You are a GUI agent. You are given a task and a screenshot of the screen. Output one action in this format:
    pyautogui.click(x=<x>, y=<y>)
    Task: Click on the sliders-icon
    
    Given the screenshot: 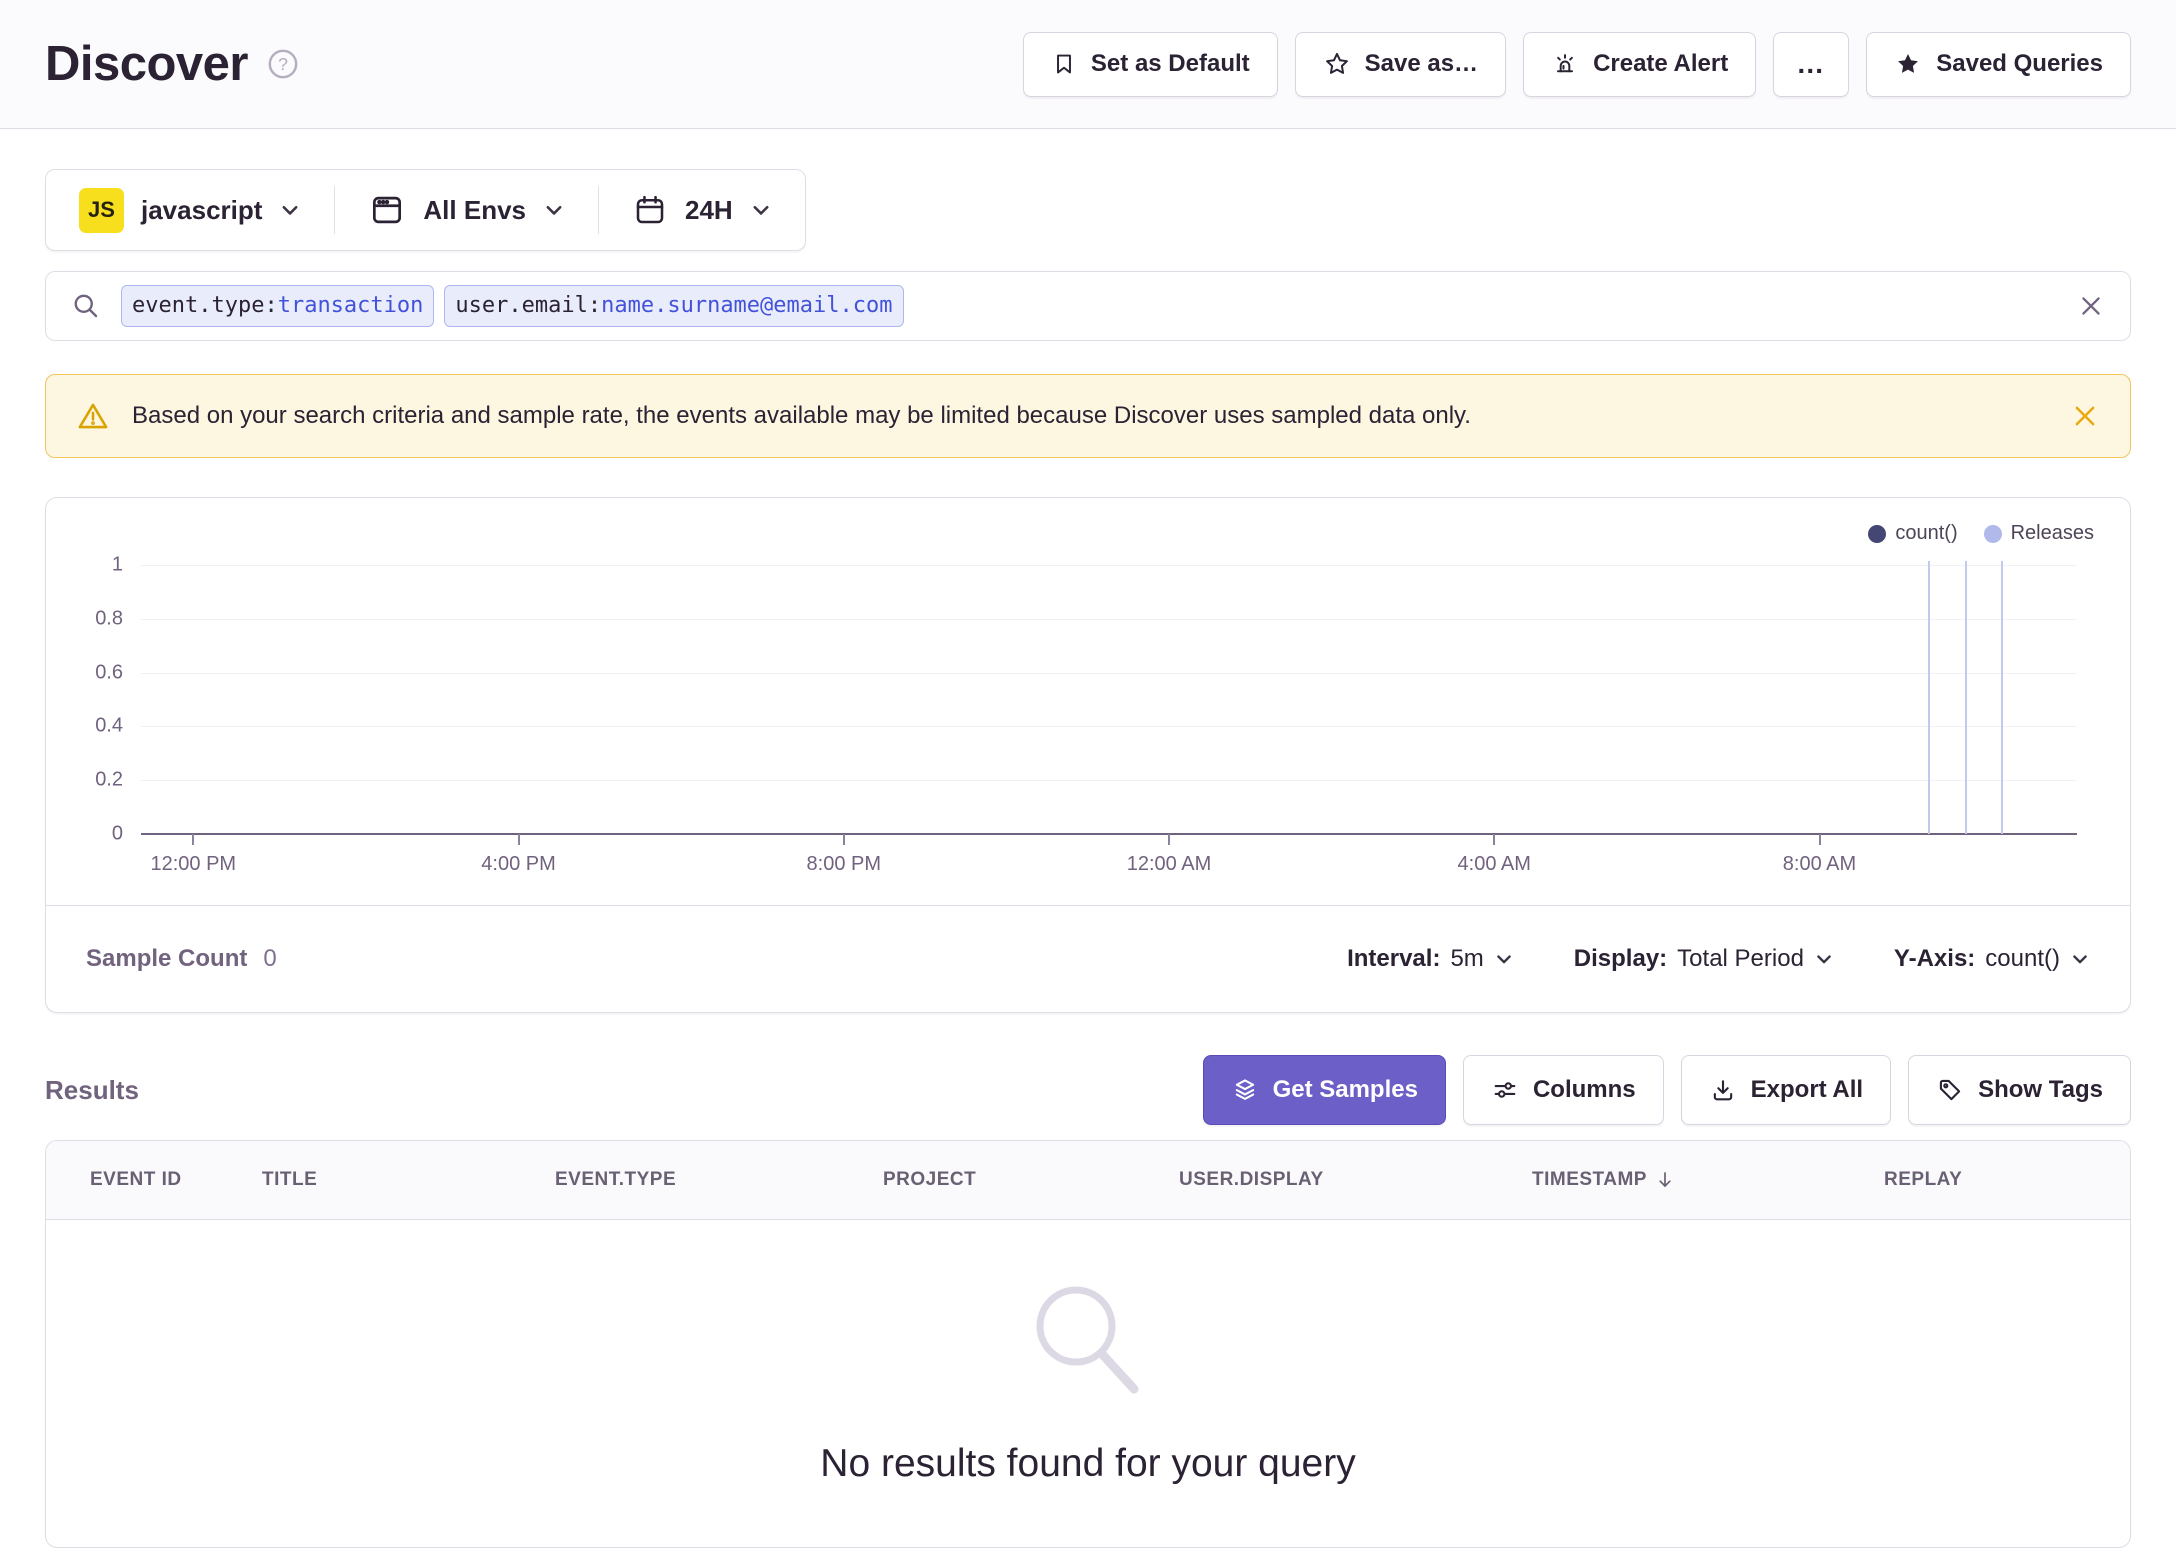 What is the action you would take?
    pyautogui.click(x=1505, y=1090)
    